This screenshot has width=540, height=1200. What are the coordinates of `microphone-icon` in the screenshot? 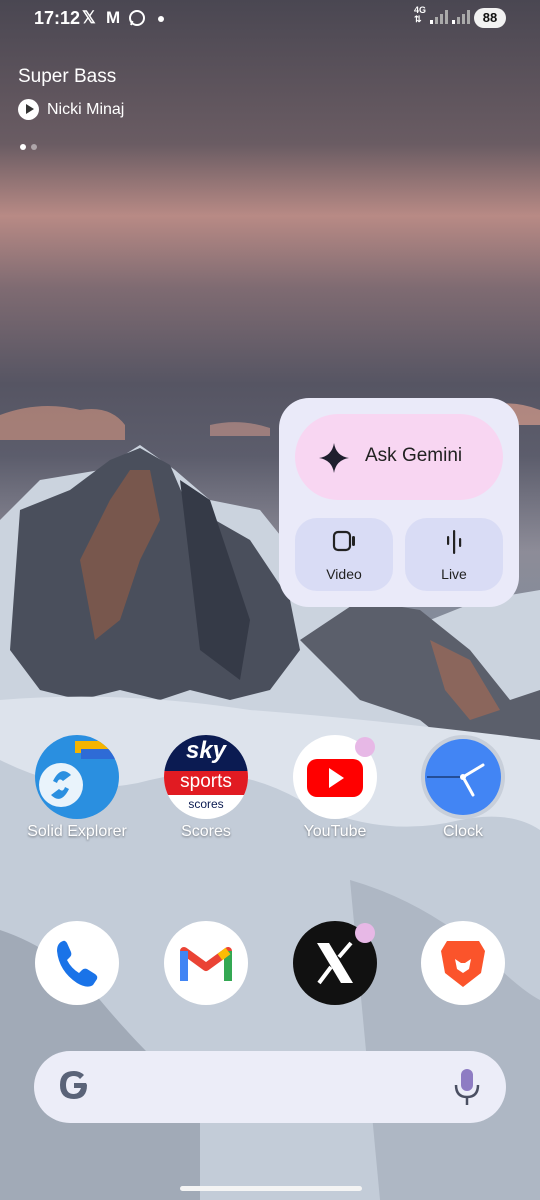 It's located at (467, 1087).